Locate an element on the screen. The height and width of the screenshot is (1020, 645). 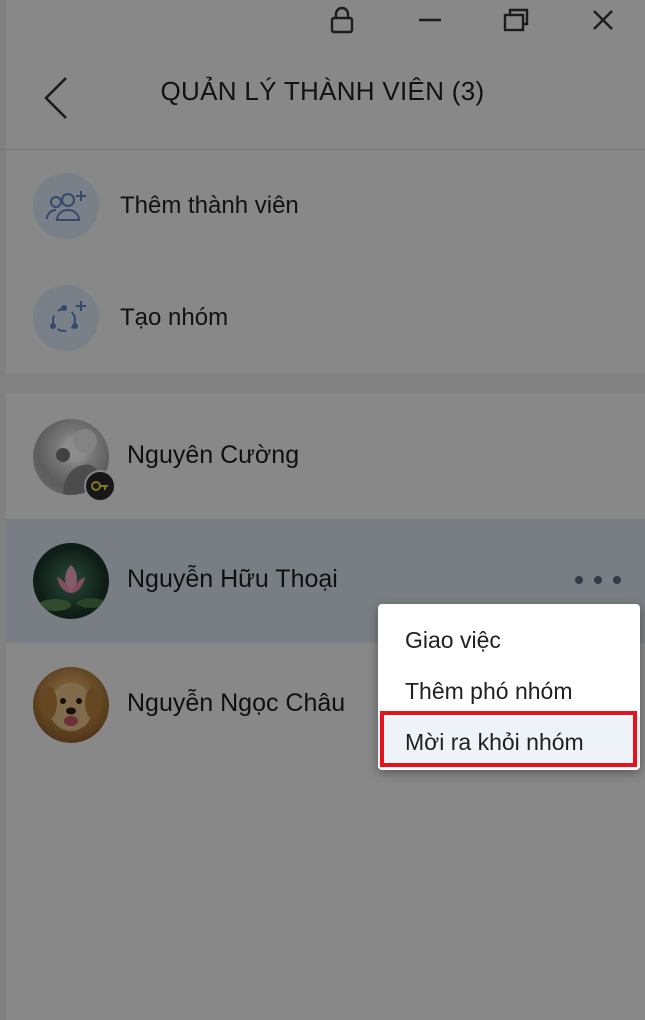
more-options-button is located at coordinates (598, 580).